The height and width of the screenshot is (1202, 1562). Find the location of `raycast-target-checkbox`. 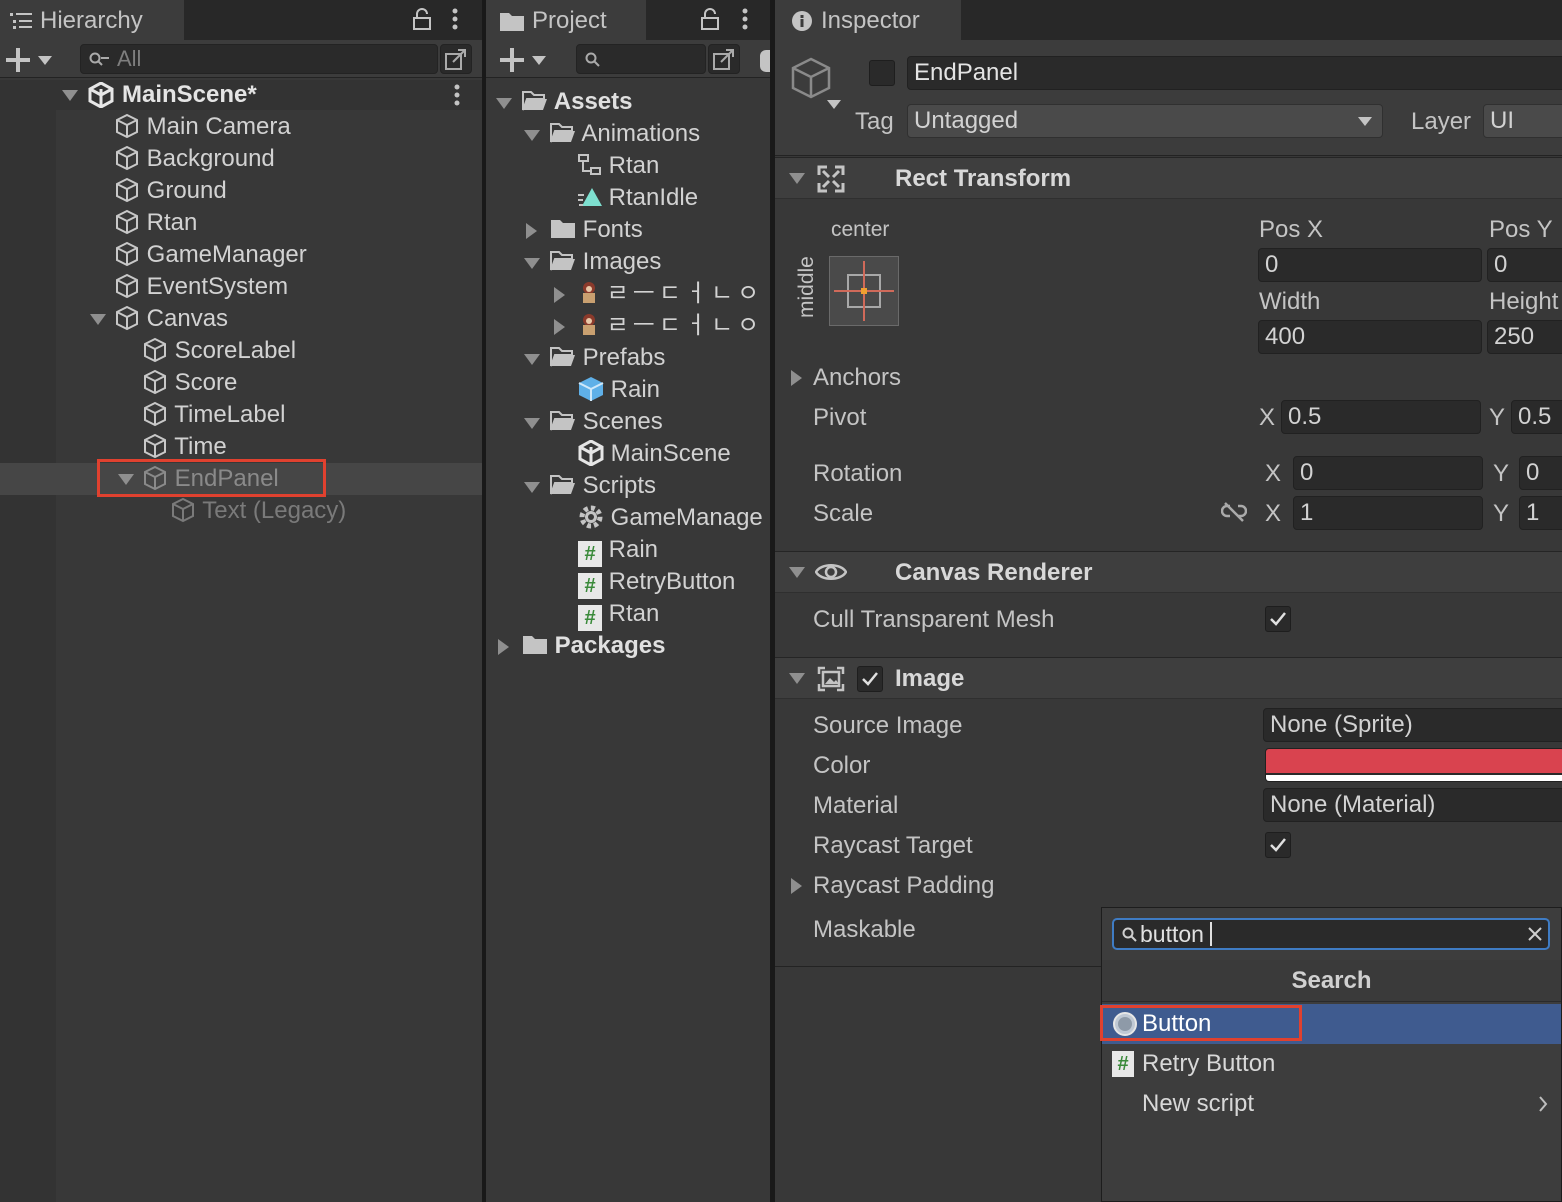

raycast-target-checkbox is located at coordinates (1278, 845).